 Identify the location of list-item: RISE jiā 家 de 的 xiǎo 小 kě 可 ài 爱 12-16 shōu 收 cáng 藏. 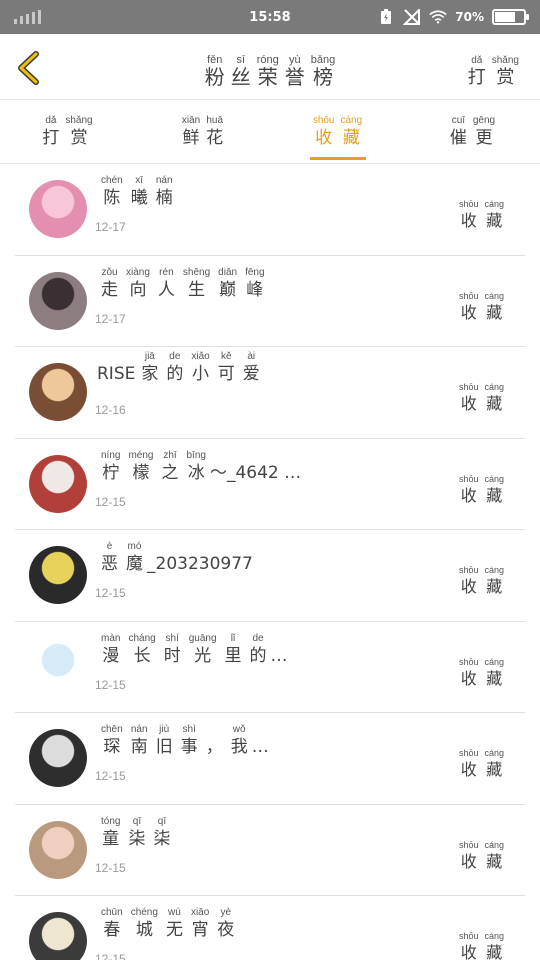
(270, 393).